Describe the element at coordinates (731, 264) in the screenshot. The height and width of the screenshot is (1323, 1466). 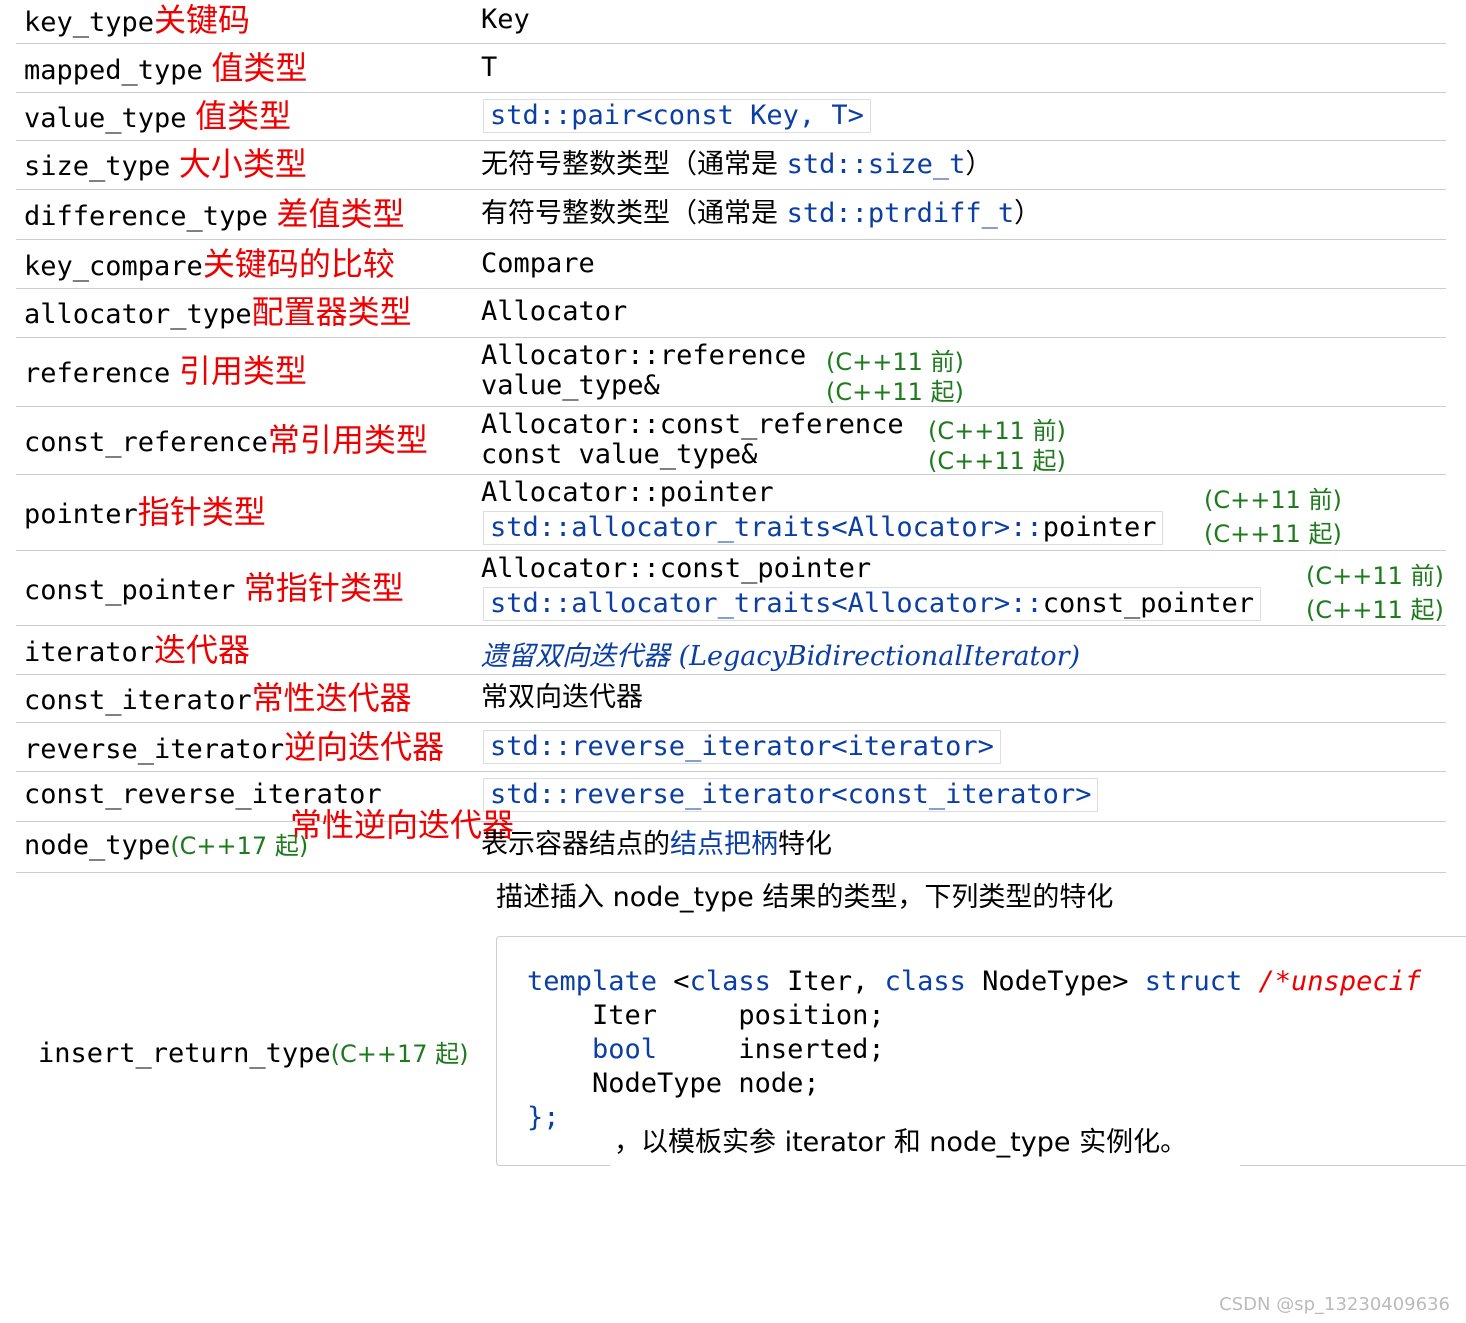
I see `table-row: key_compare关键码的比较 Compare` at that location.